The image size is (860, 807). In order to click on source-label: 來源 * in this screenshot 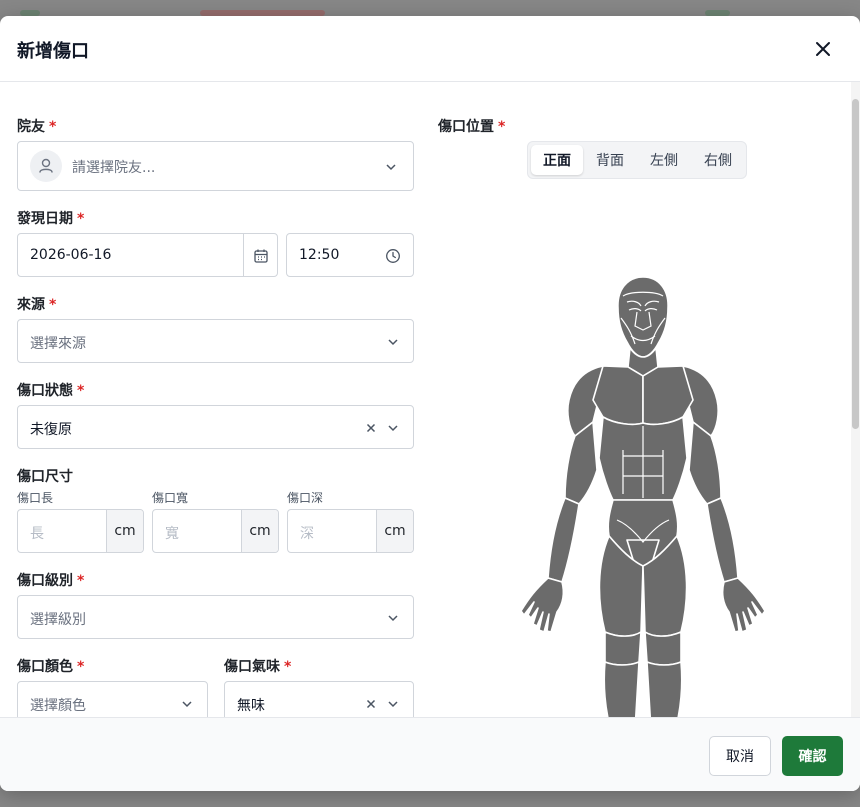, I will do `click(37, 305)`.